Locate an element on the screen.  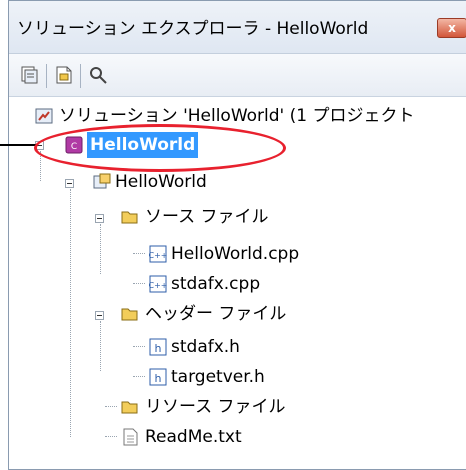
close-icon: x is located at coordinates (452, 28).